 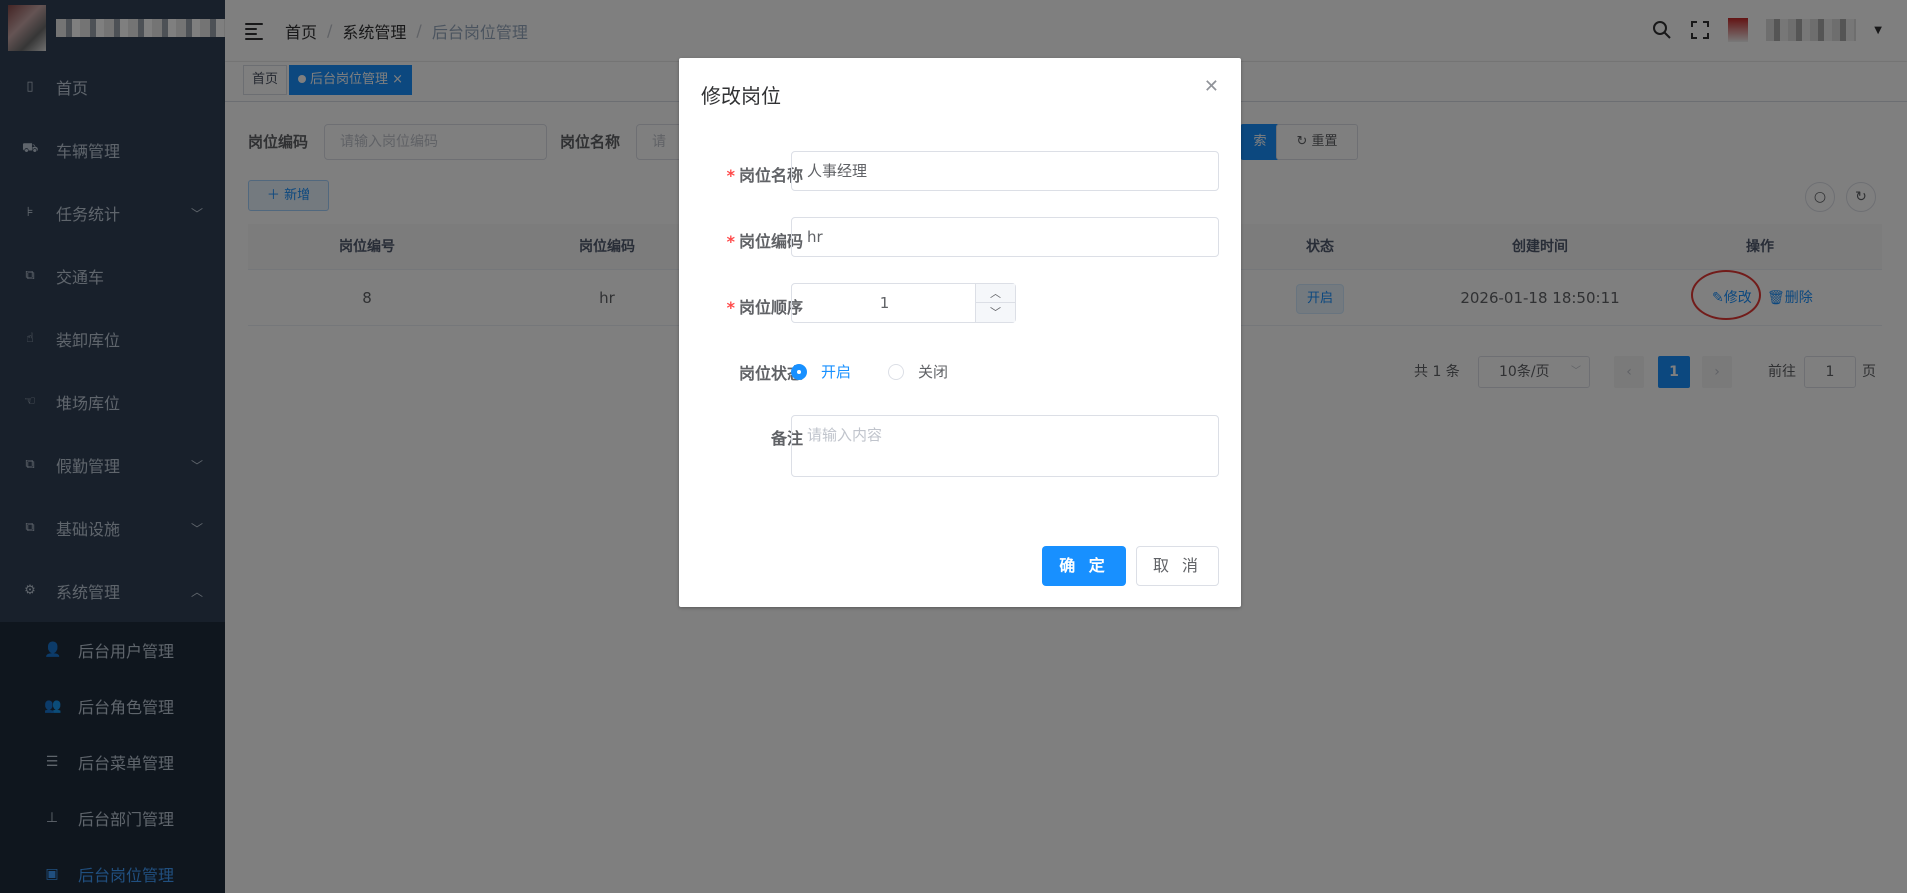 What do you see at coordinates (884, 303) in the screenshot?
I see `stepper-value: 1` at bounding box center [884, 303].